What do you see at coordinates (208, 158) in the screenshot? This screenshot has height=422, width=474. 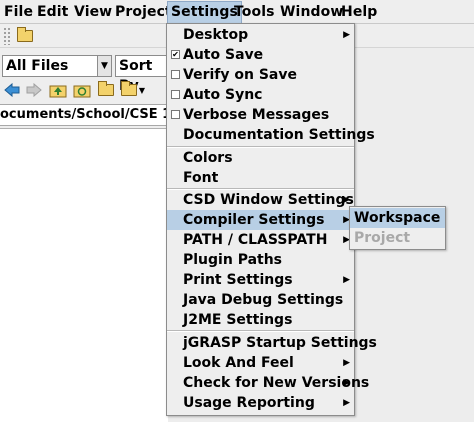 I see `menu-item-label: Colors` at bounding box center [208, 158].